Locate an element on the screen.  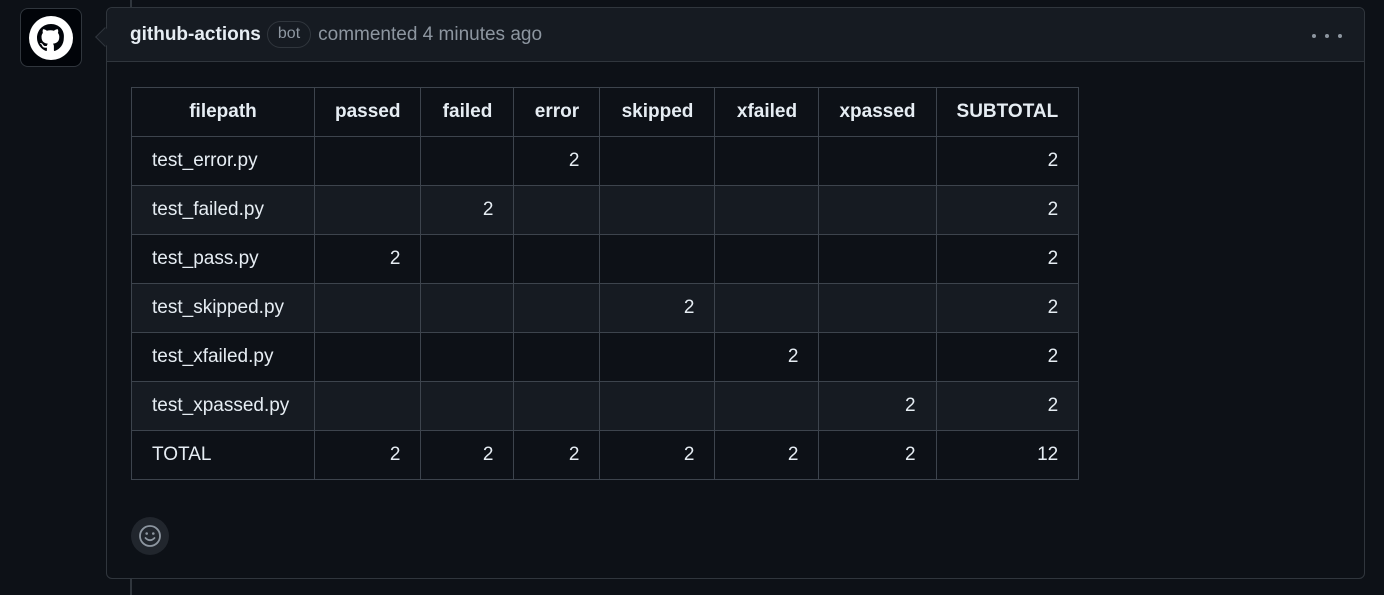
column-header: filepath is located at coordinates (223, 112).